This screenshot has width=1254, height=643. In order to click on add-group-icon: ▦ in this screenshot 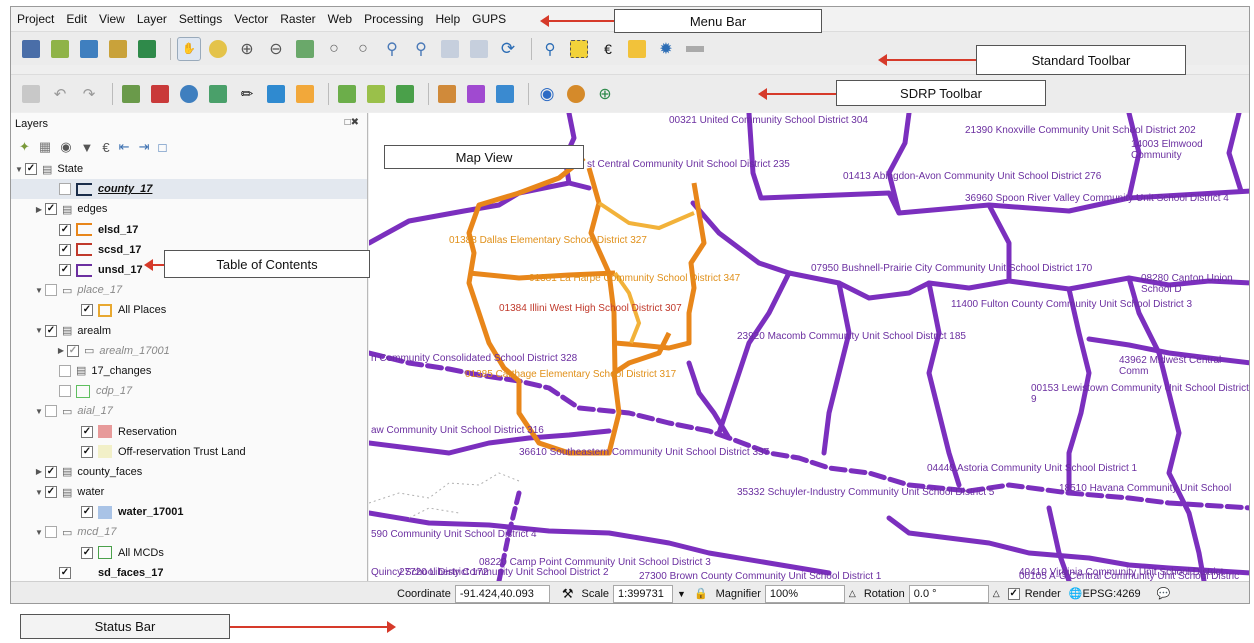, I will do `click(45, 147)`.